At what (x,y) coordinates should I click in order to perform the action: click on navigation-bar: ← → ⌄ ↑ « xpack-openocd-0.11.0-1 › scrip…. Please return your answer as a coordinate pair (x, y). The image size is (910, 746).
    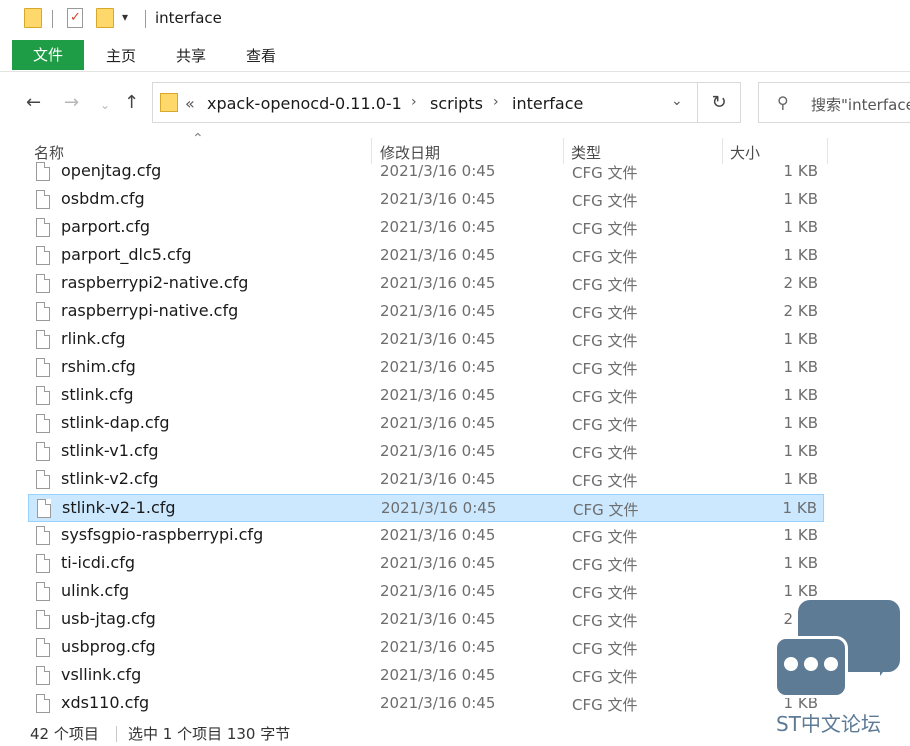
    Looking at the image, I should click on (455, 103).